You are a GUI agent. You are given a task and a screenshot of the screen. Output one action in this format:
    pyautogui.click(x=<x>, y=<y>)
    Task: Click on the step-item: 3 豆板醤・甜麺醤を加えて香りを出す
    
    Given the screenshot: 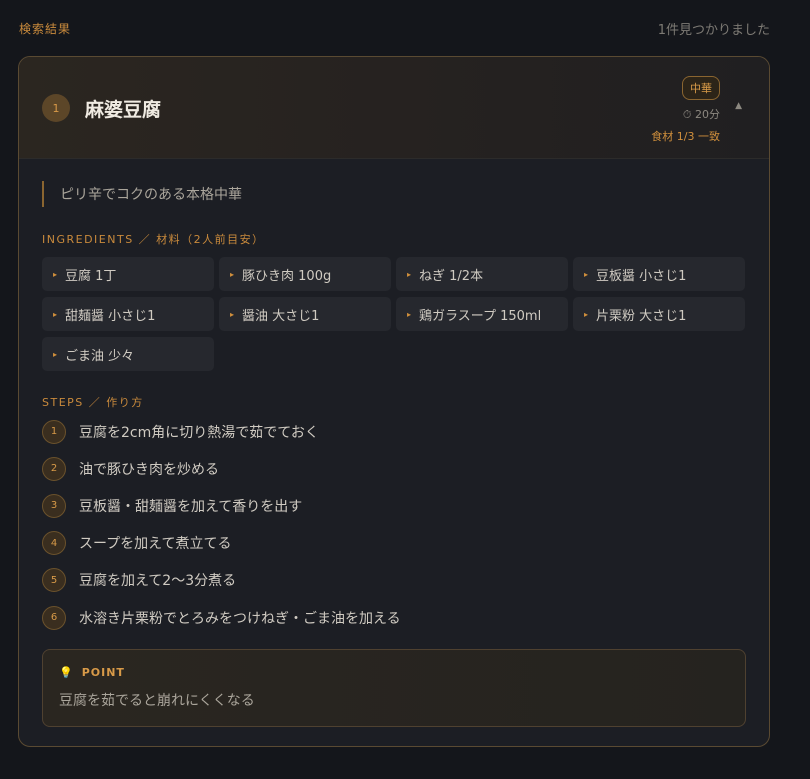 What is the action you would take?
    pyautogui.click(x=394, y=505)
    